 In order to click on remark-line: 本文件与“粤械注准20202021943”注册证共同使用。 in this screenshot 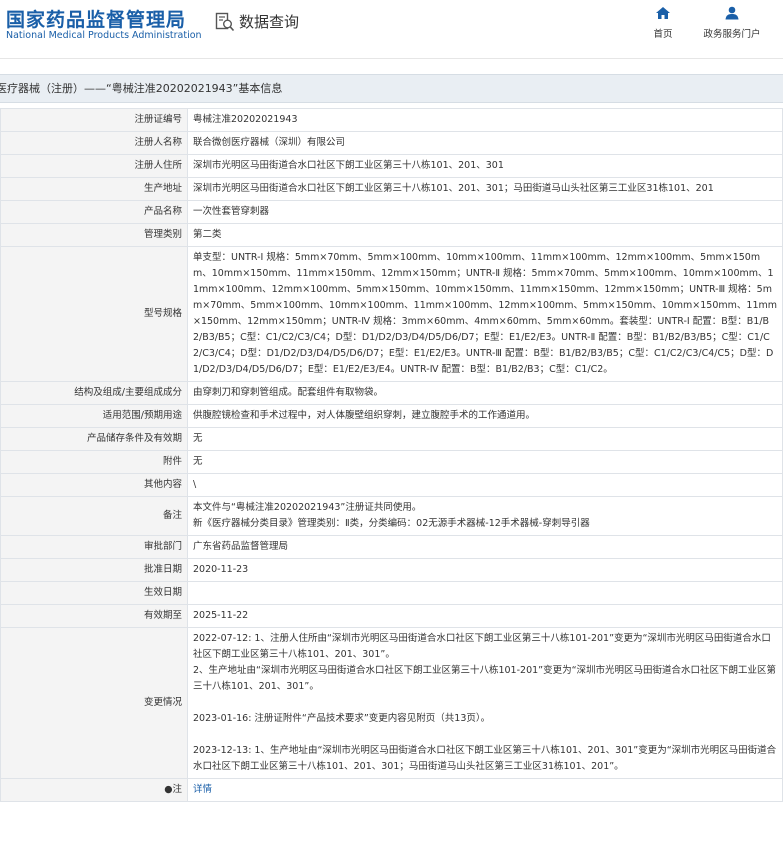, I will do `click(307, 507)`.